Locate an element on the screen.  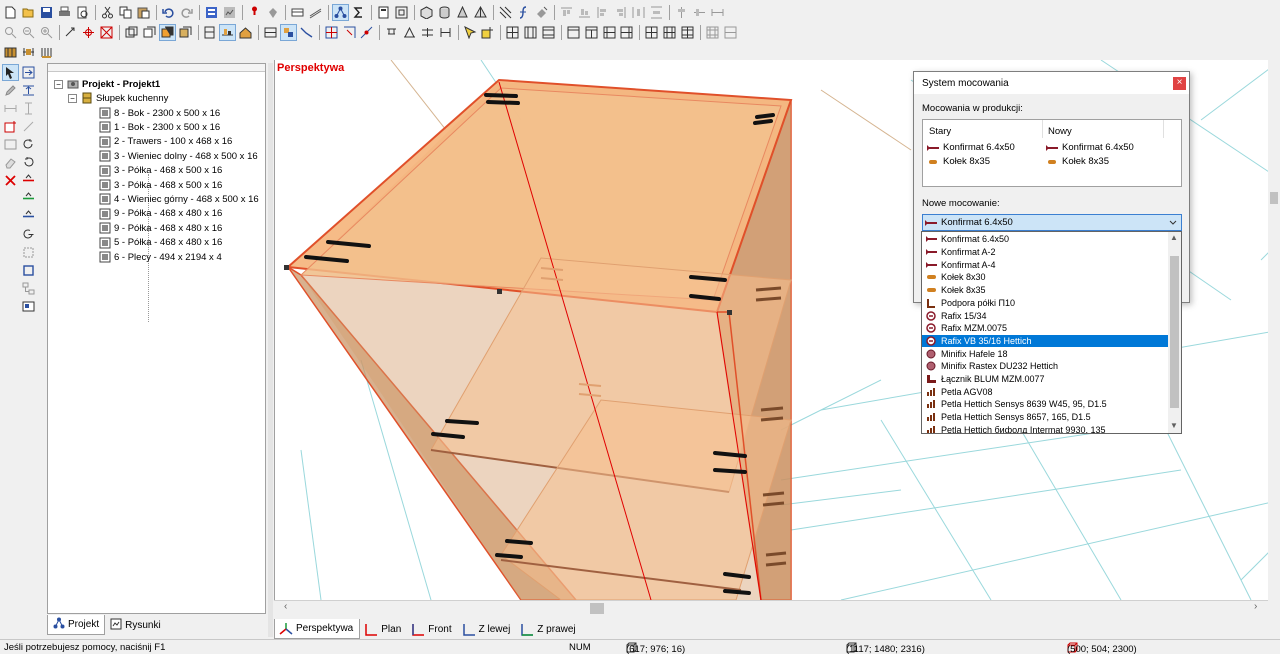
tree-root: − Projekt - Projekt1 is located at coordinates (107, 84).